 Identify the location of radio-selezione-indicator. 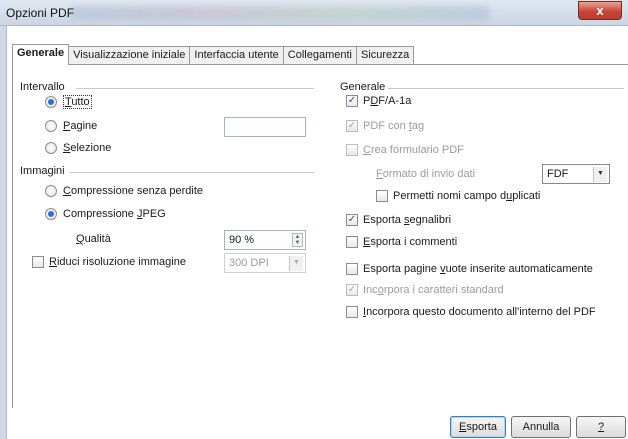
(51, 148).